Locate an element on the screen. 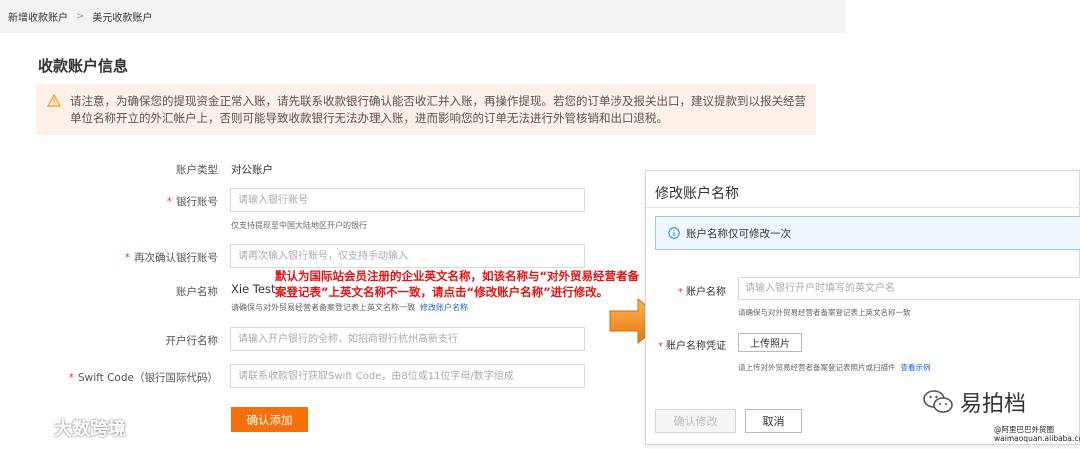 This screenshot has width=1080, height=449. bank-account-label: * 银行账号 is located at coordinates (192, 202).